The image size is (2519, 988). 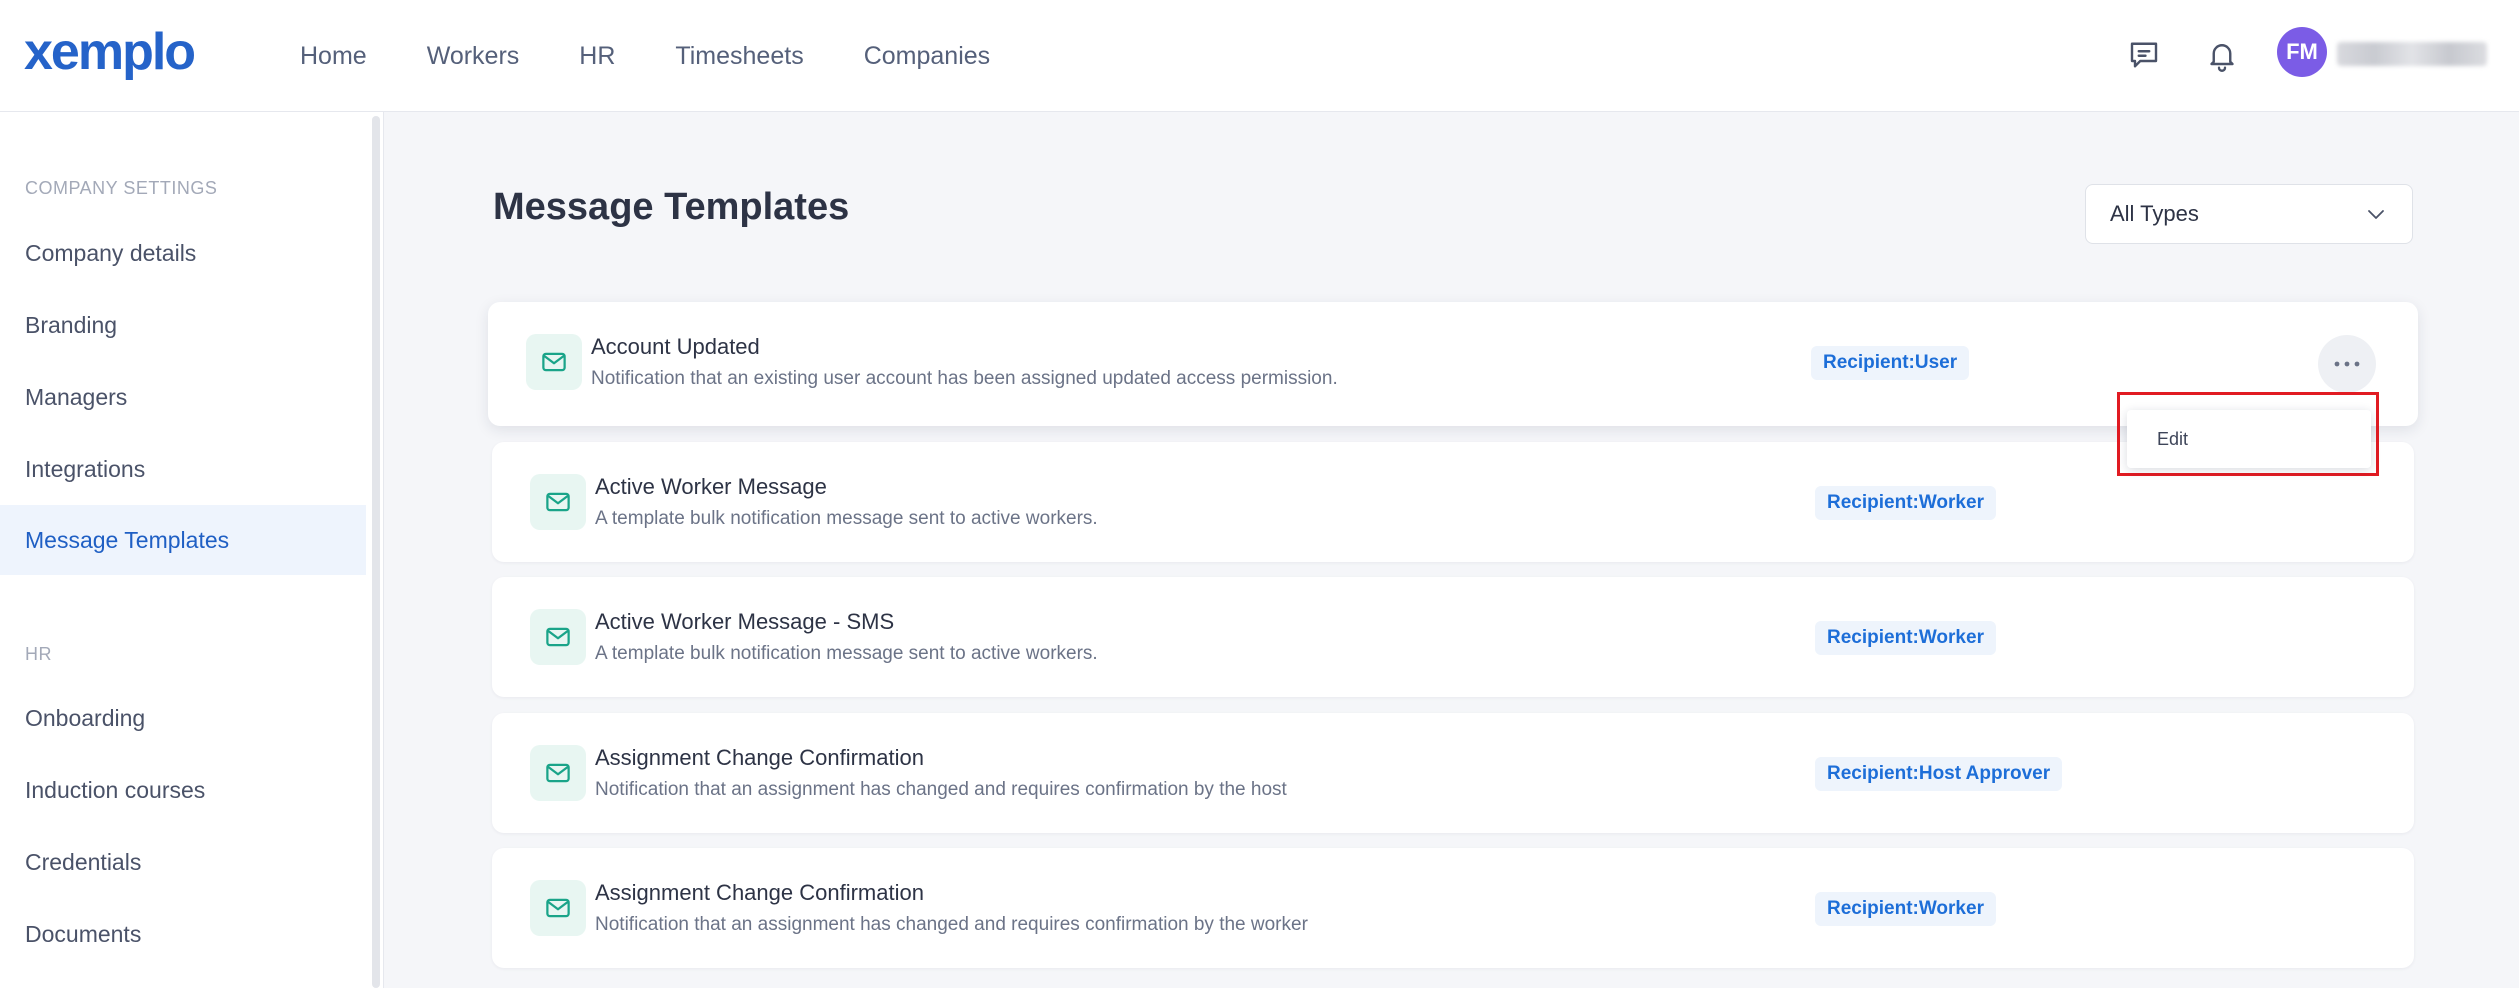 What do you see at coordinates (83, 861) in the screenshot?
I see `sidebar-item-label: Credentials` at bounding box center [83, 861].